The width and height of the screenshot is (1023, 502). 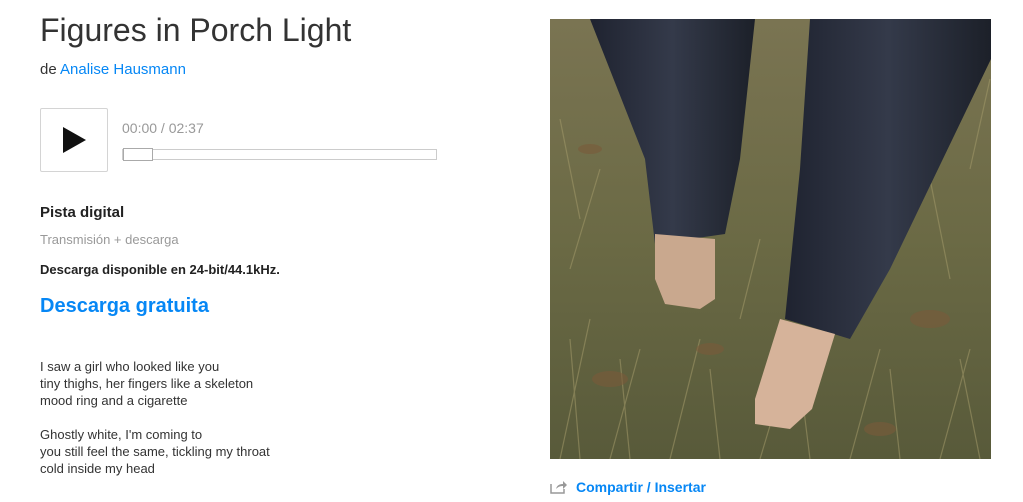 What do you see at coordinates (558, 487) in the screenshot?
I see `share-icon` at bounding box center [558, 487].